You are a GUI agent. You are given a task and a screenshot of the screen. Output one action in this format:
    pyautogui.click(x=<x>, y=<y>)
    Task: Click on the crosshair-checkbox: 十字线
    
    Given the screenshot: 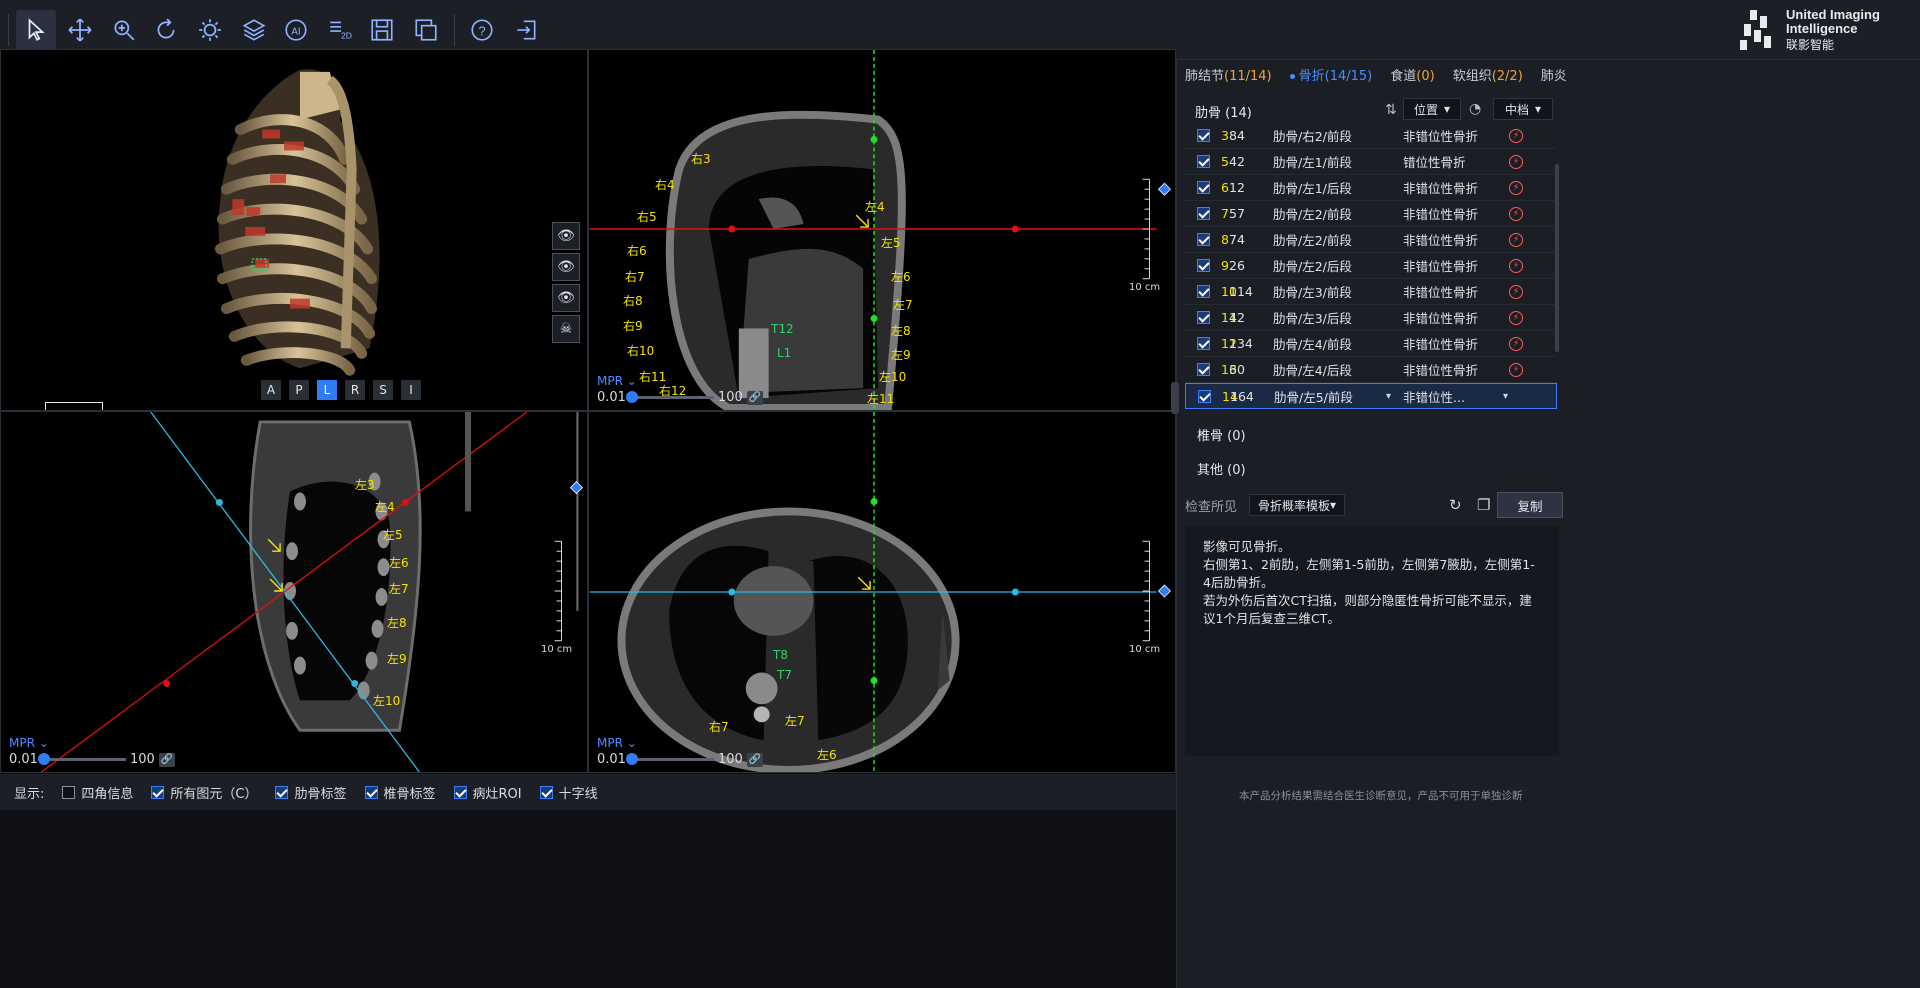 What is the action you would take?
    pyautogui.click(x=568, y=792)
    